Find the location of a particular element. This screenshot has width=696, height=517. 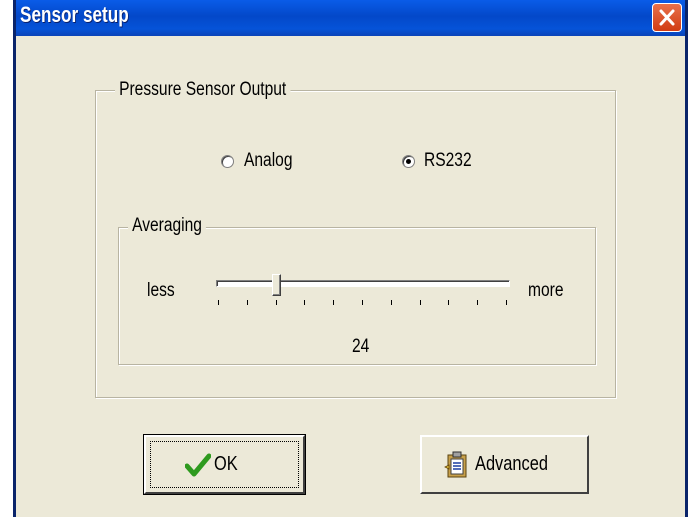

rs232-radio-label: RS232 is located at coordinates (448, 161).